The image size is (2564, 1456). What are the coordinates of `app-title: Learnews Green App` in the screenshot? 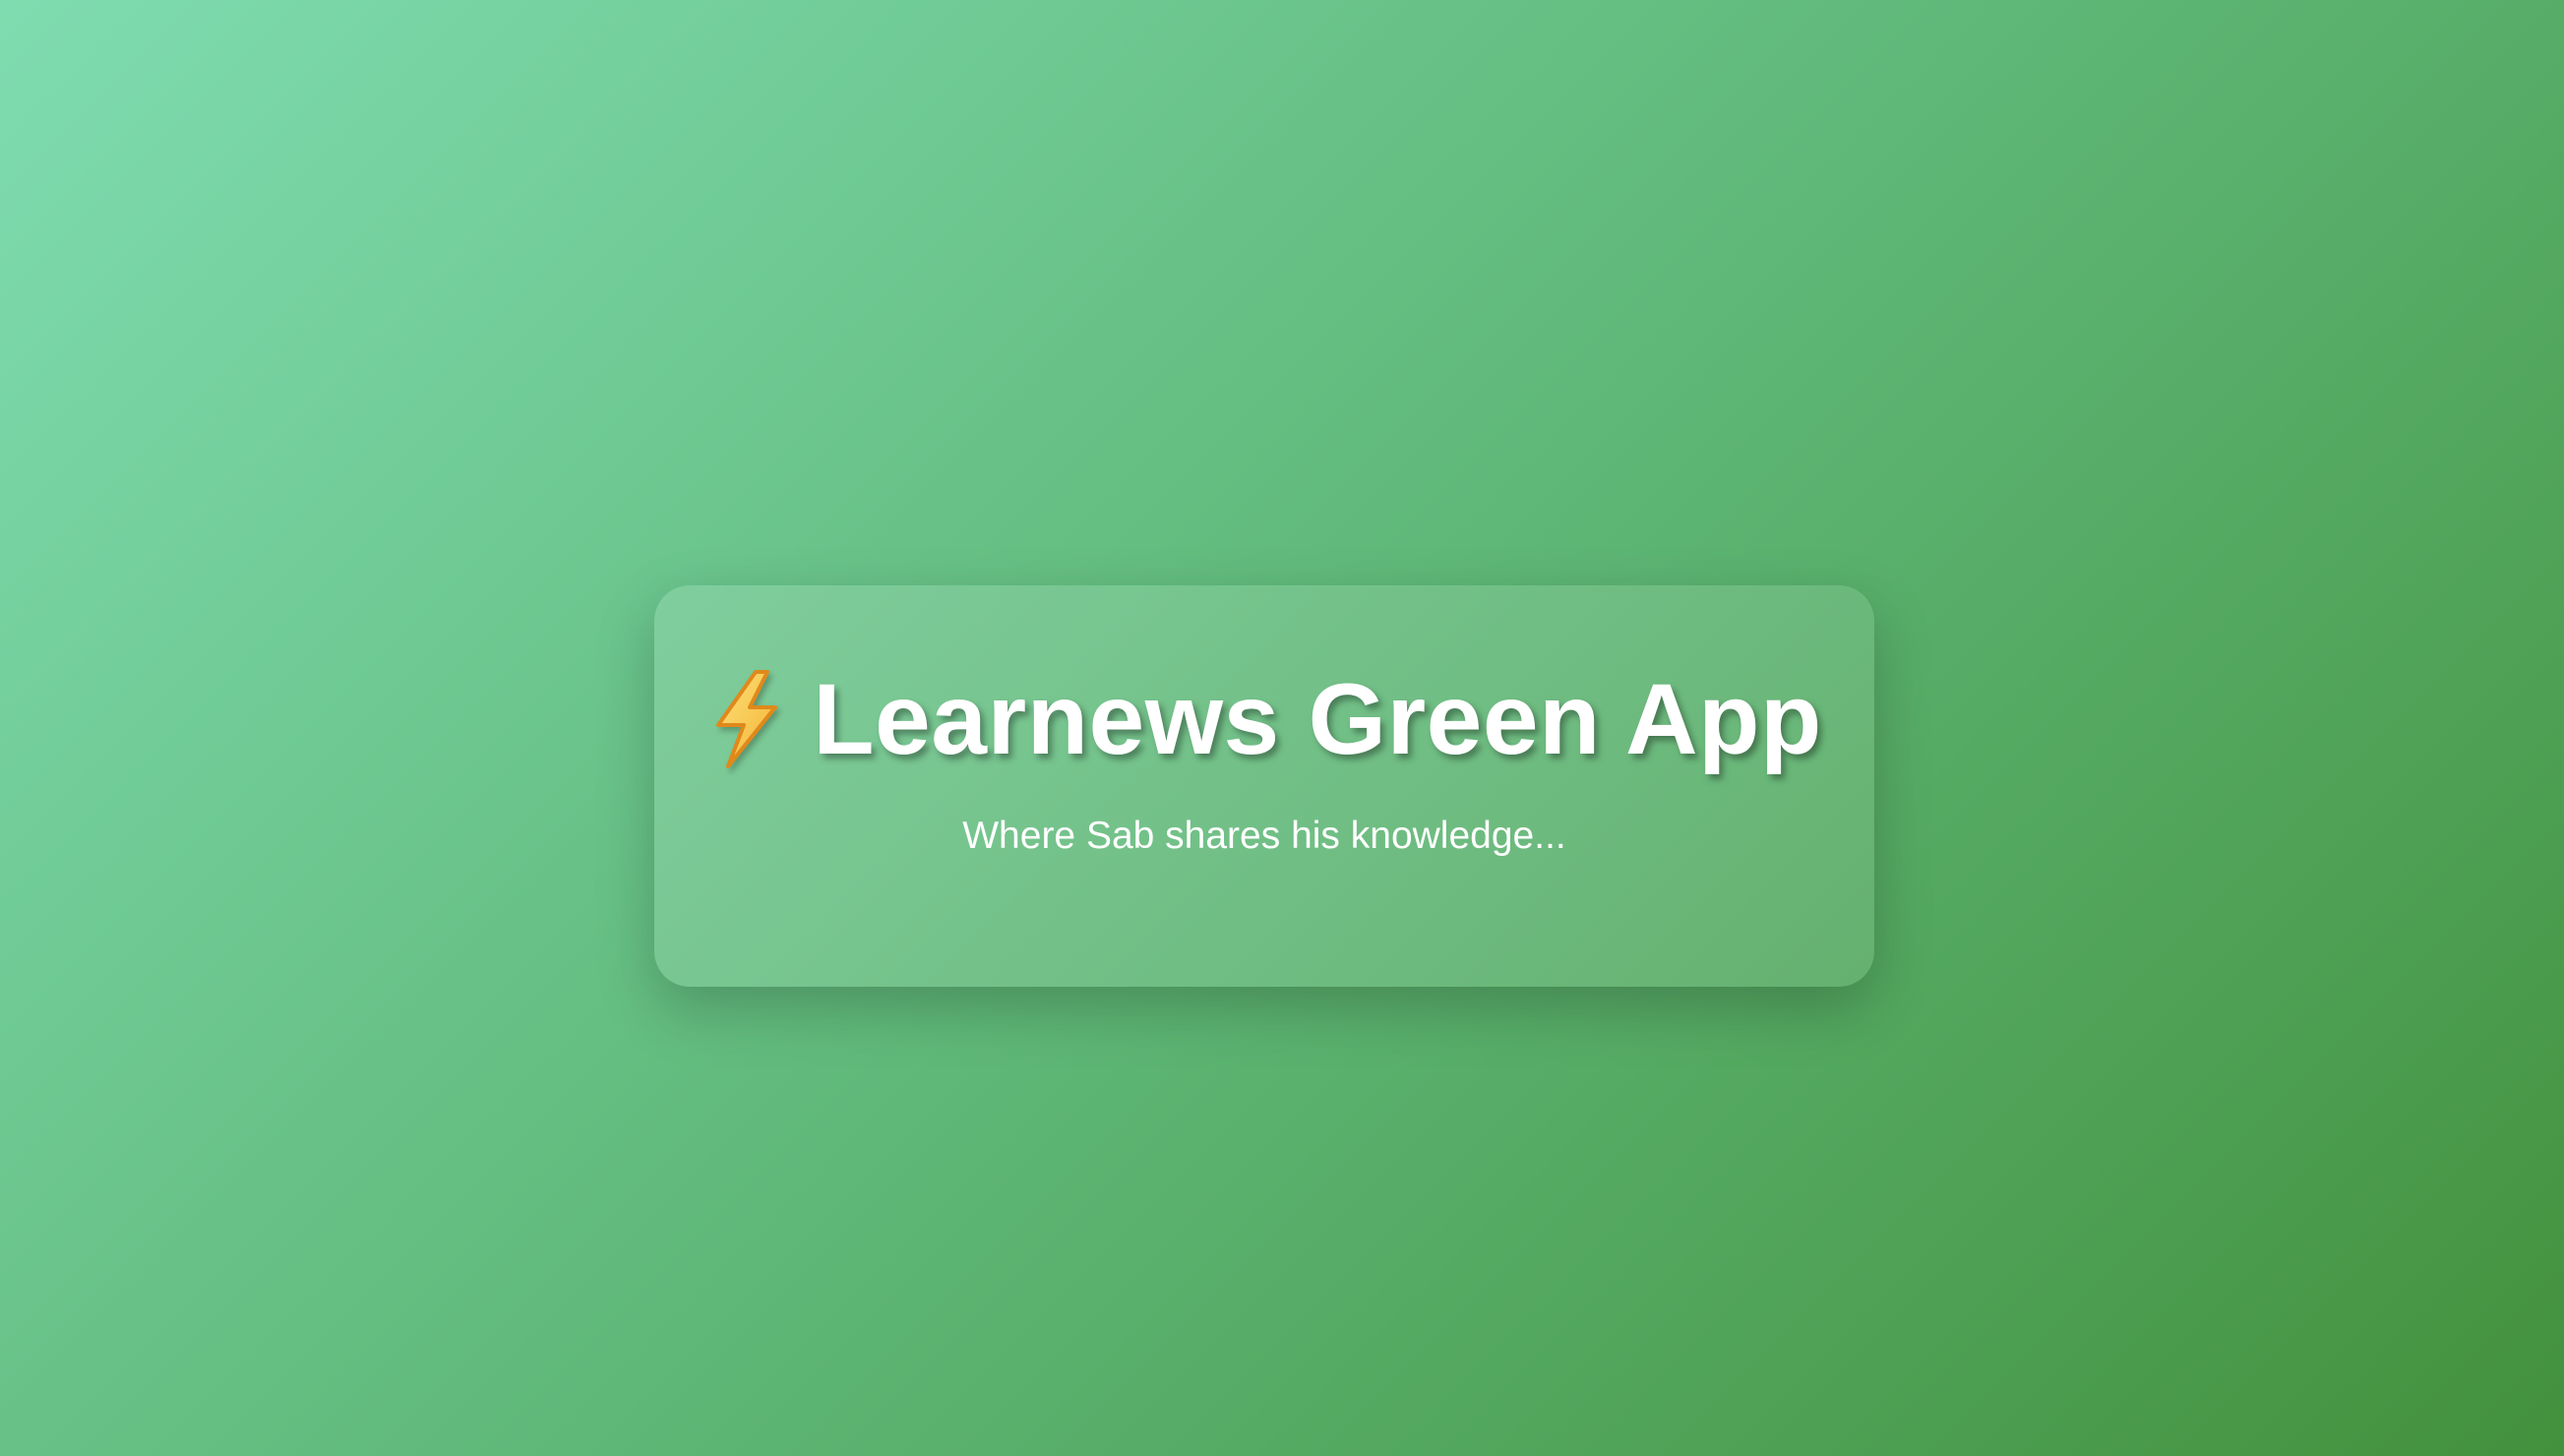 It's located at (1318, 719).